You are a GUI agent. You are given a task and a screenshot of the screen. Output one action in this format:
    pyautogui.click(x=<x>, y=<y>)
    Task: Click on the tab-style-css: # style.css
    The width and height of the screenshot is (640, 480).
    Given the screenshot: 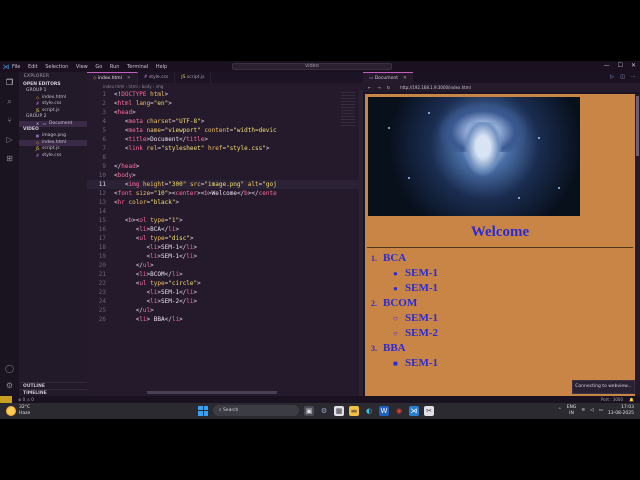 What is the action you would take?
    pyautogui.click(x=157, y=77)
    